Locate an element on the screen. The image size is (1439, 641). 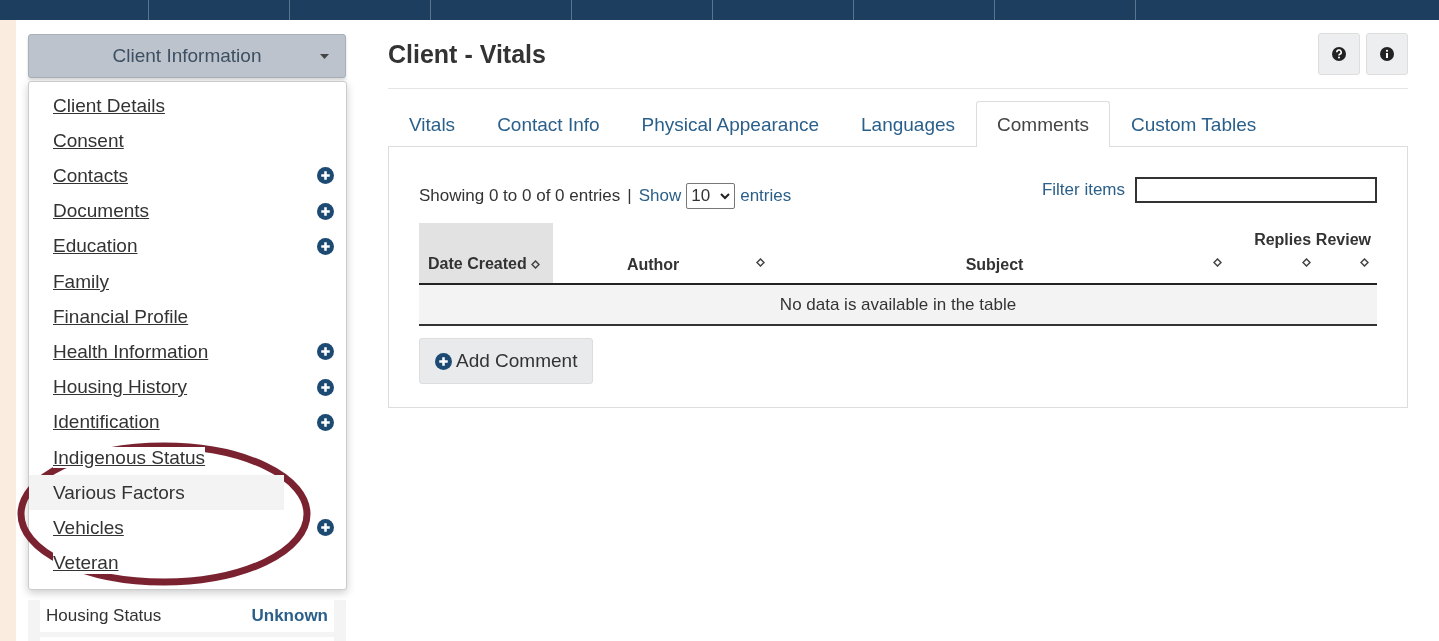
column-header: Date Created is located at coordinates (486, 253).